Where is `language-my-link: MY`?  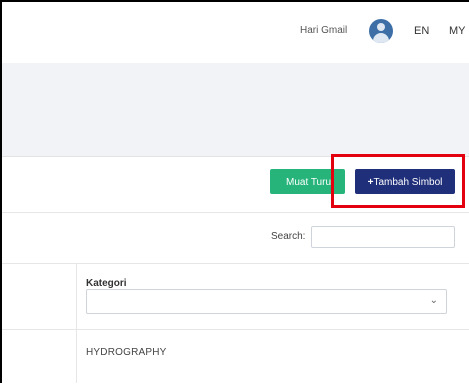
language-my-link: MY is located at coordinates (457, 31).